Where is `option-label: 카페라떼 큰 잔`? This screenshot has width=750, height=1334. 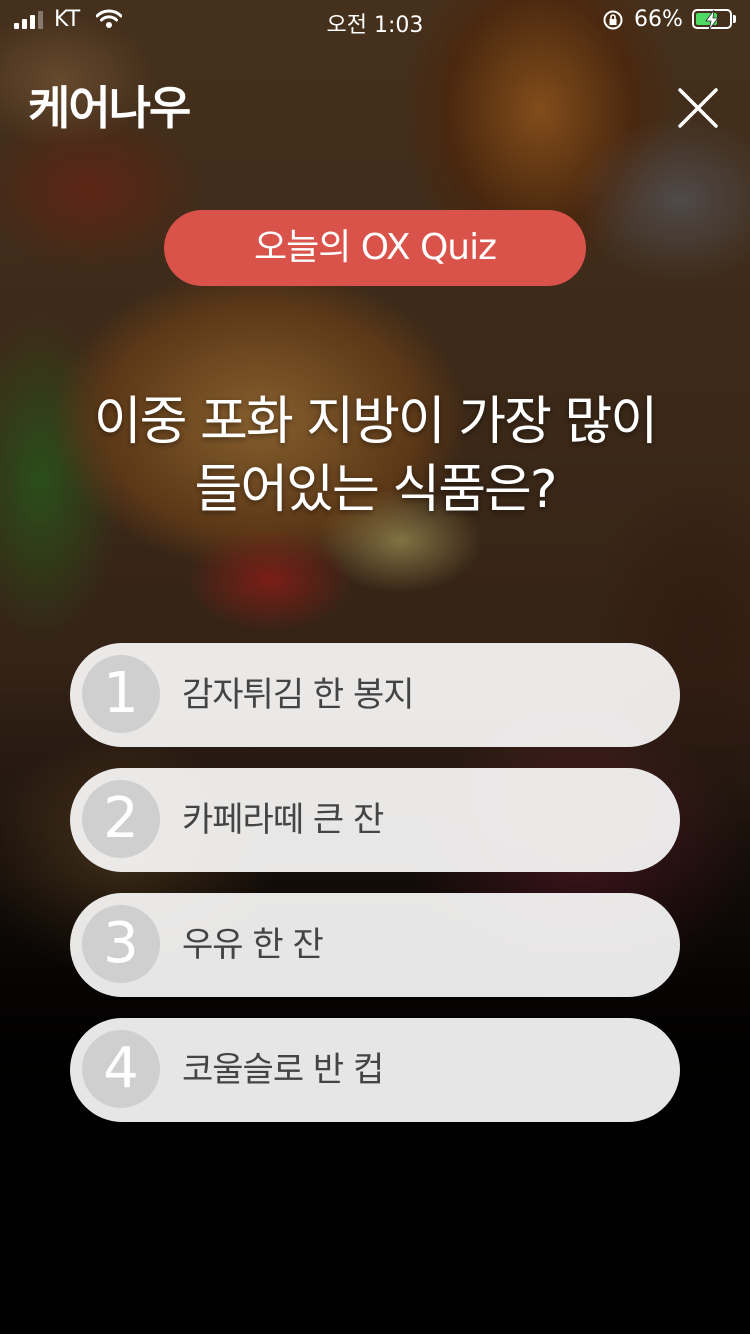
option-label: 카페라떼 큰 잔 is located at coordinates (283, 820).